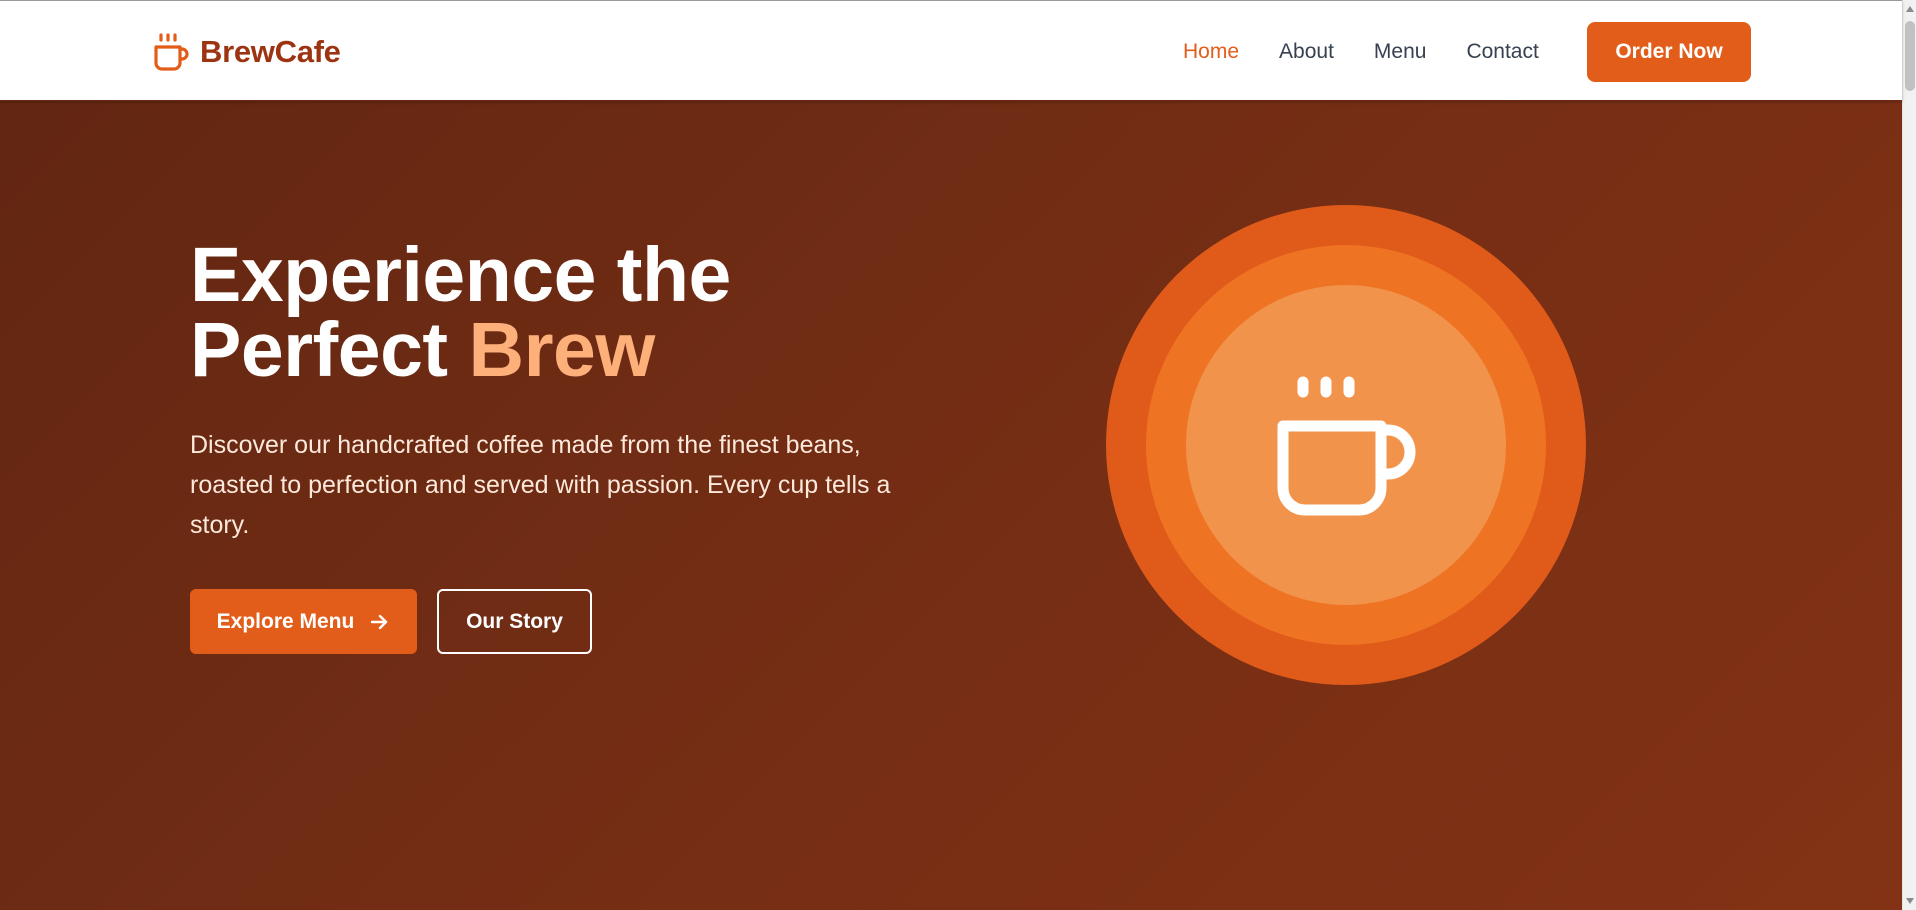 This screenshot has width=1916, height=910. Describe the element at coordinates (1910, 56) in the screenshot. I see `scrollbar-thumb` at that location.